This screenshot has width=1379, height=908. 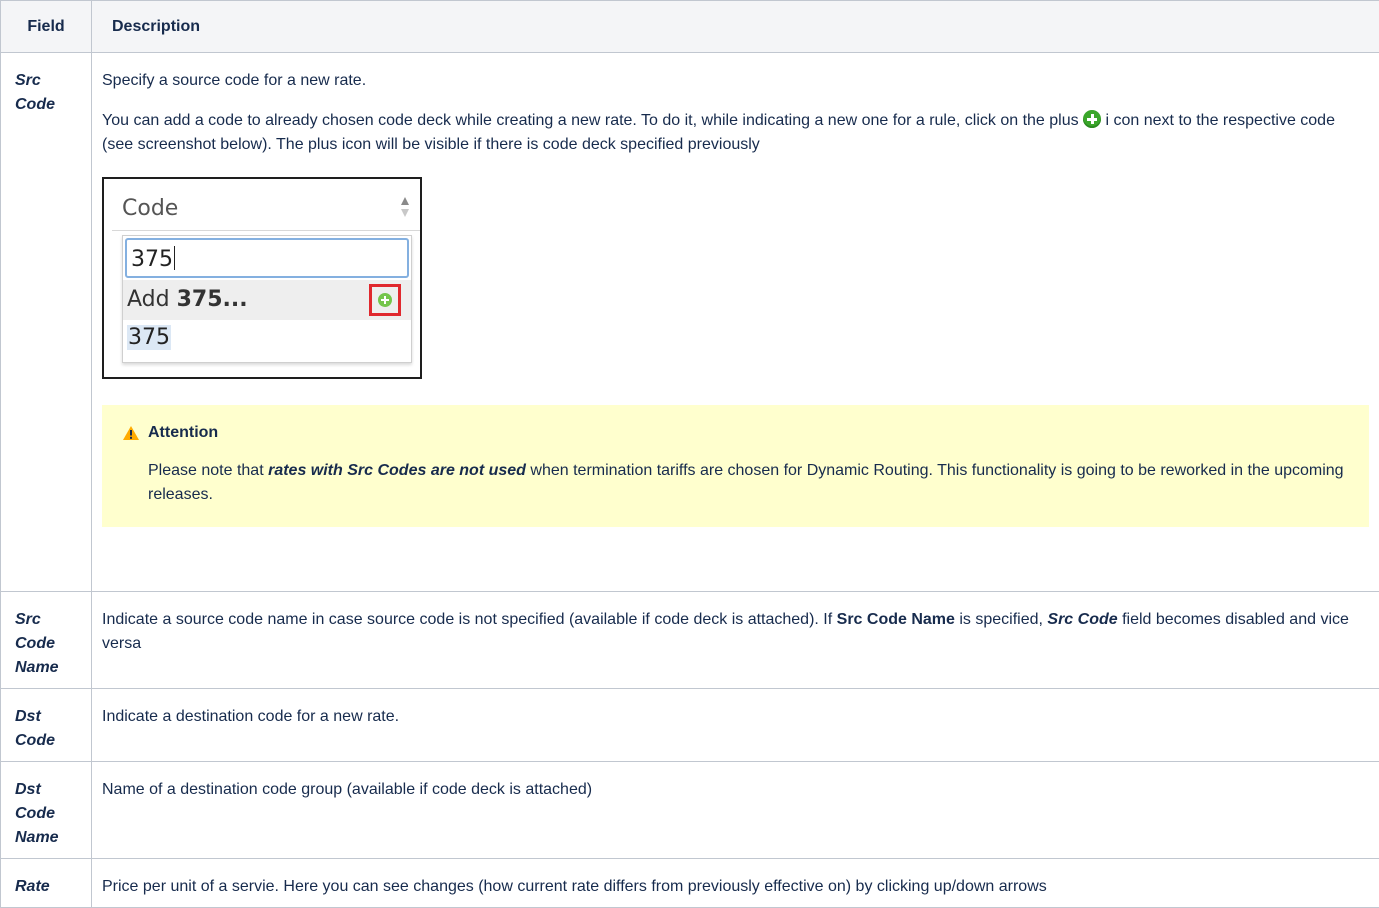 I want to click on code-search-input: 375, so click(x=267, y=258).